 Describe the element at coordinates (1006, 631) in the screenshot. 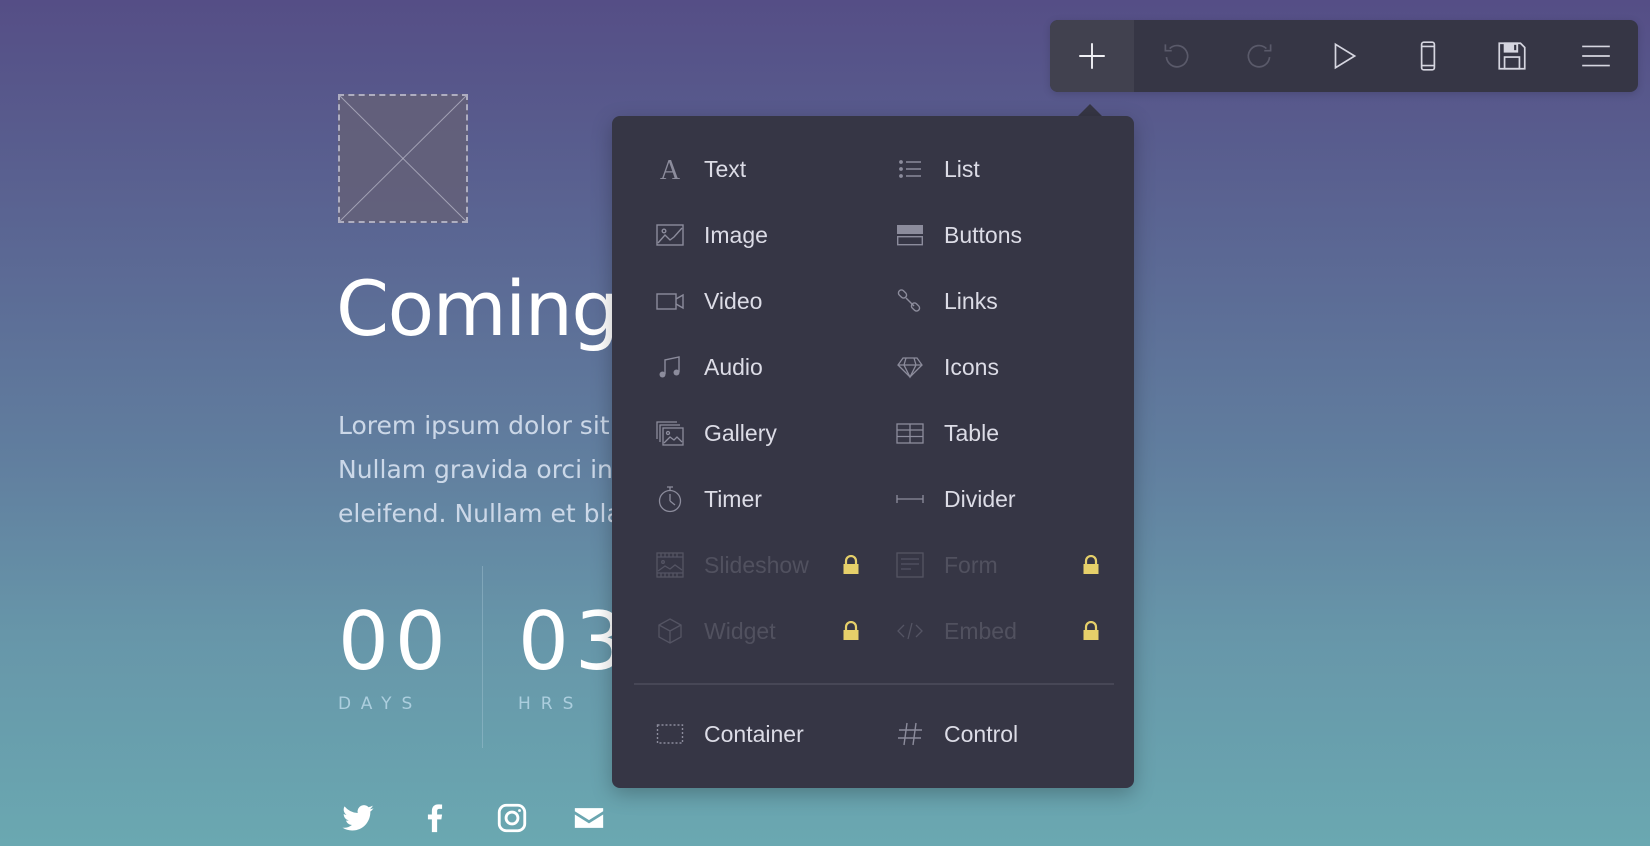

I see `menu-item-embed: Embed` at that location.